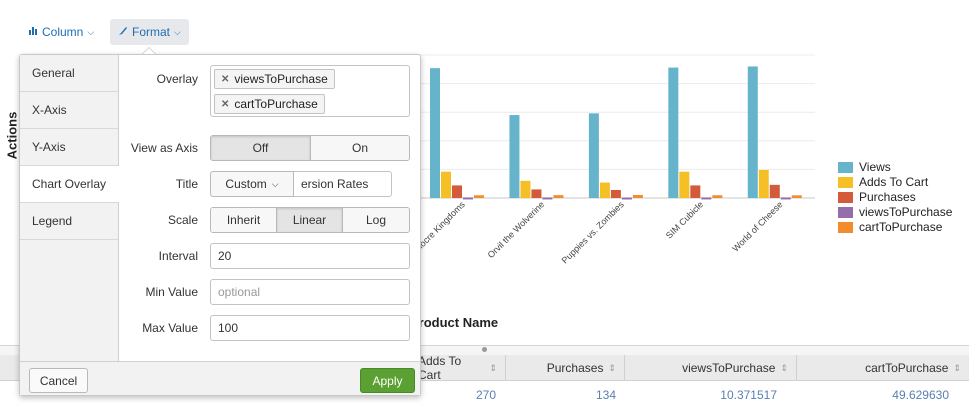  What do you see at coordinates (462, 394) in the screenshot?
I see `cell-adds-to-cart: 270` at bounding box center [462, 394].